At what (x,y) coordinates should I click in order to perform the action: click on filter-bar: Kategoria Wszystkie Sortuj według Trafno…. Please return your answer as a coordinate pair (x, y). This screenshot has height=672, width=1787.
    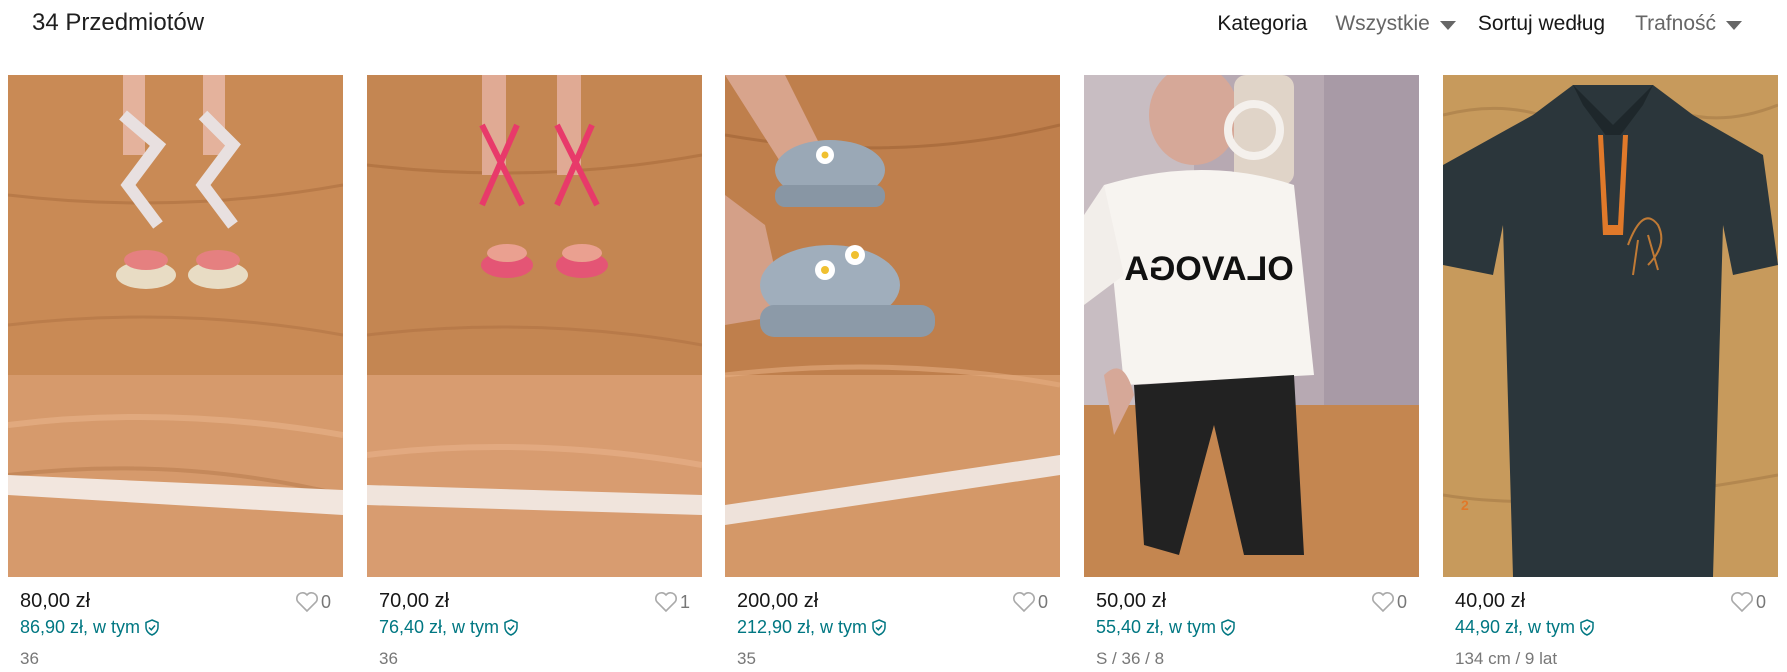
    Looking at the image, I should click on (1479, 24).